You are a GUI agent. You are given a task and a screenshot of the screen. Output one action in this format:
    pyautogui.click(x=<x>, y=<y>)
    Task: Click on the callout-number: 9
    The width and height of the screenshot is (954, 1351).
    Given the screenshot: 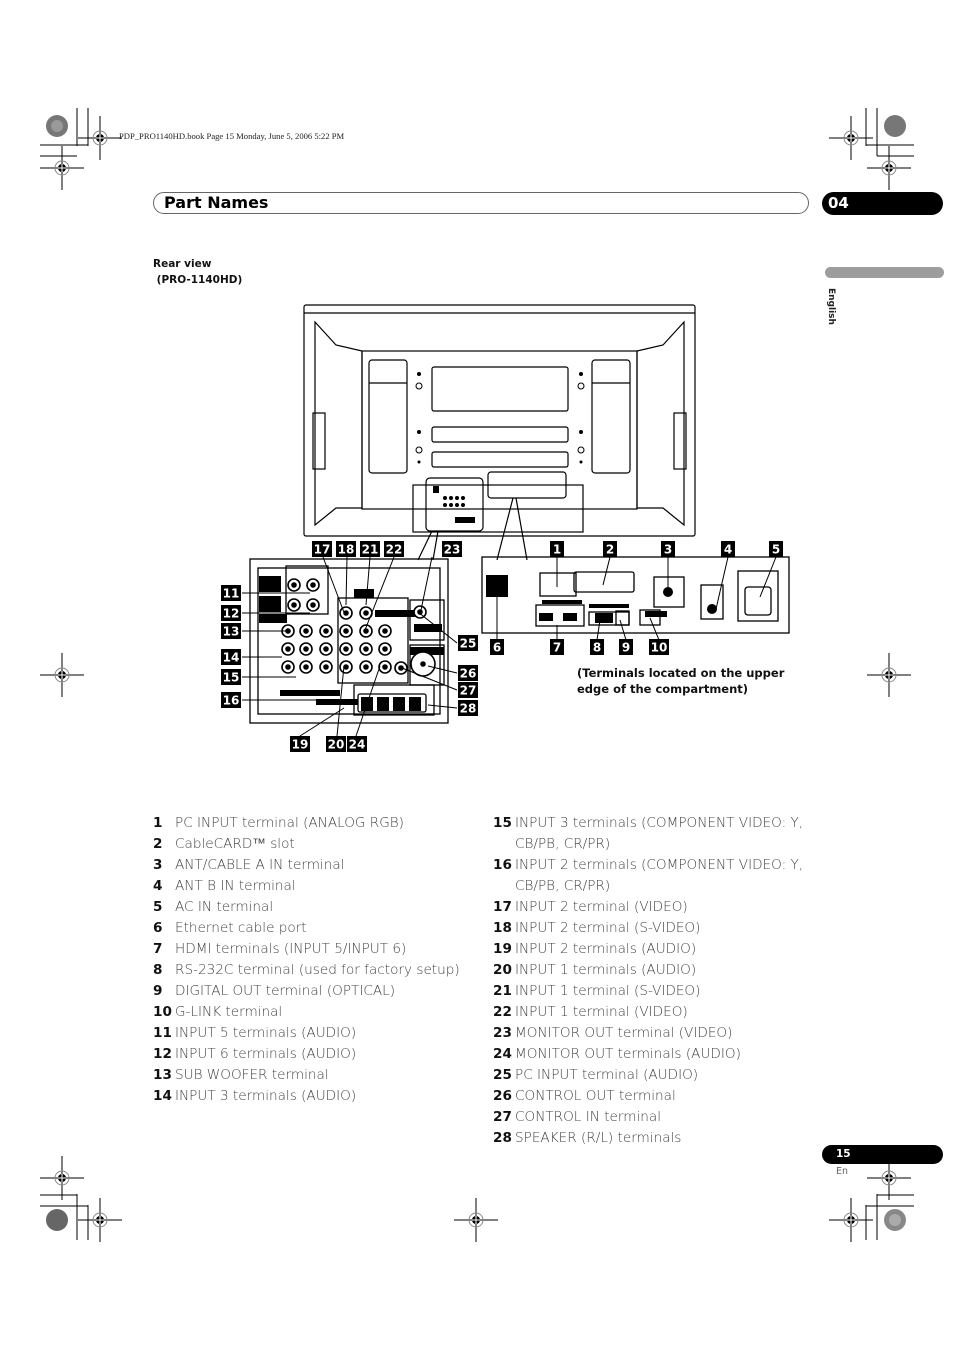 What is the action you would take?
    pyautogui.click(x=626, y=648)
    